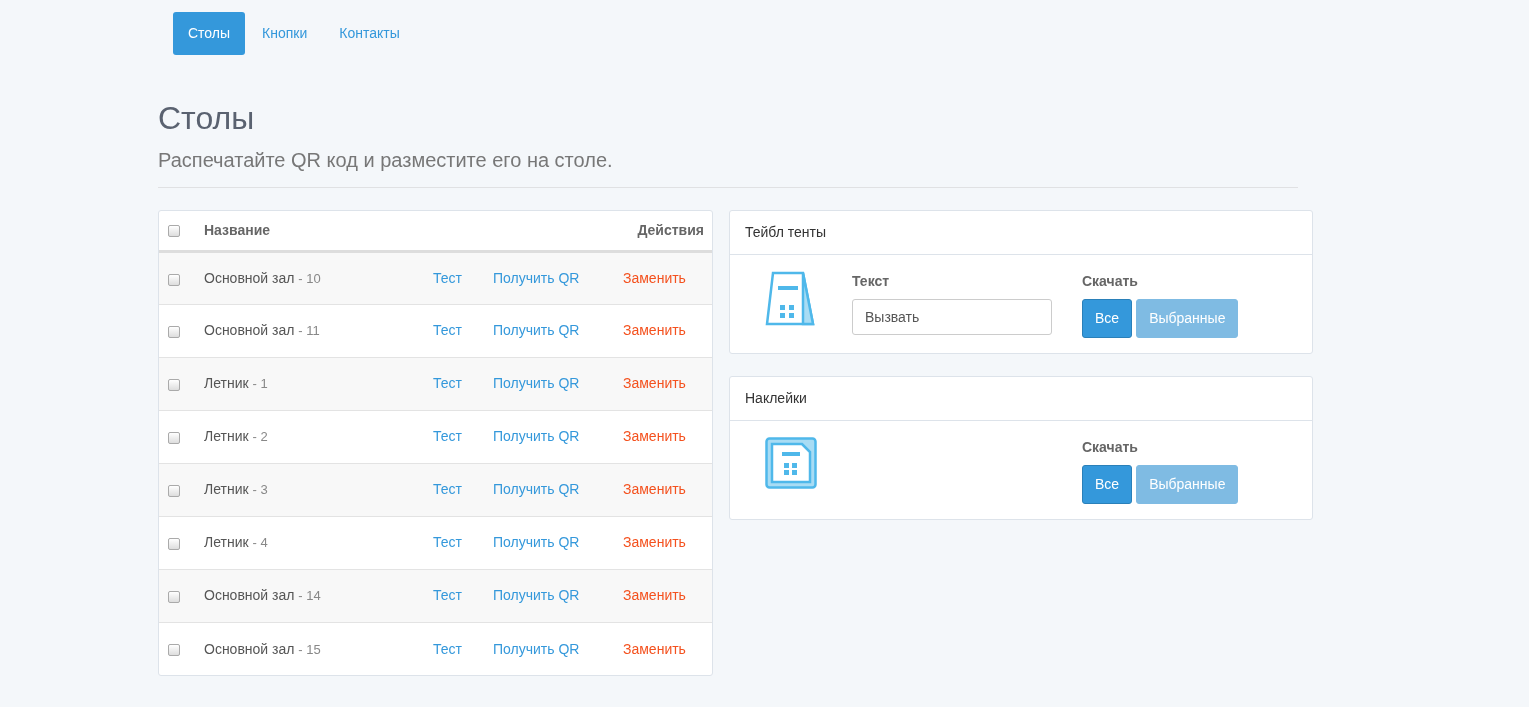  I want to click on select-all-checkbox, so click(174, 231).